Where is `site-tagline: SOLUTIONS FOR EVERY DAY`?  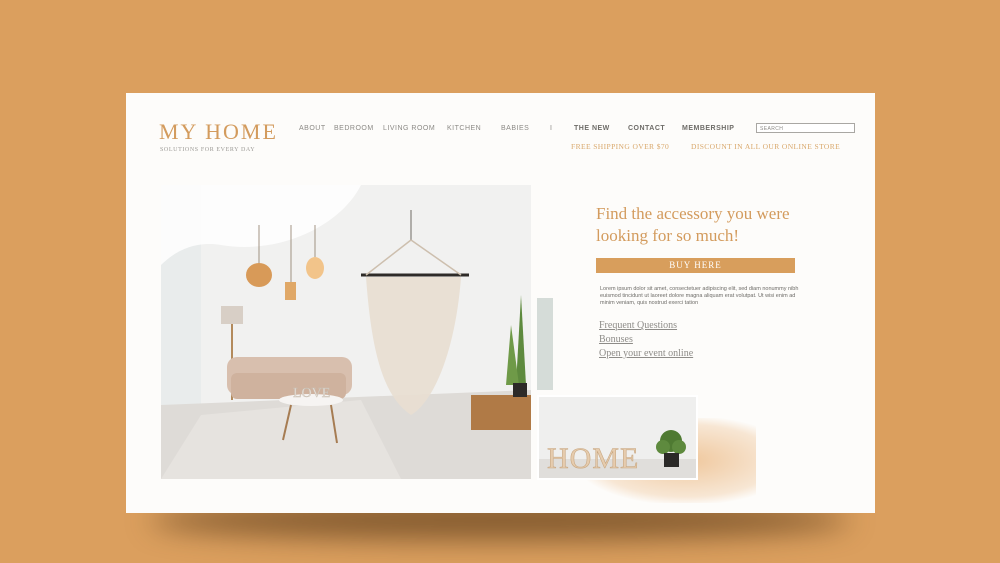
site-tagline: SOLUTIONS FOR EVERY DAY is located at coordinates (208, 150).